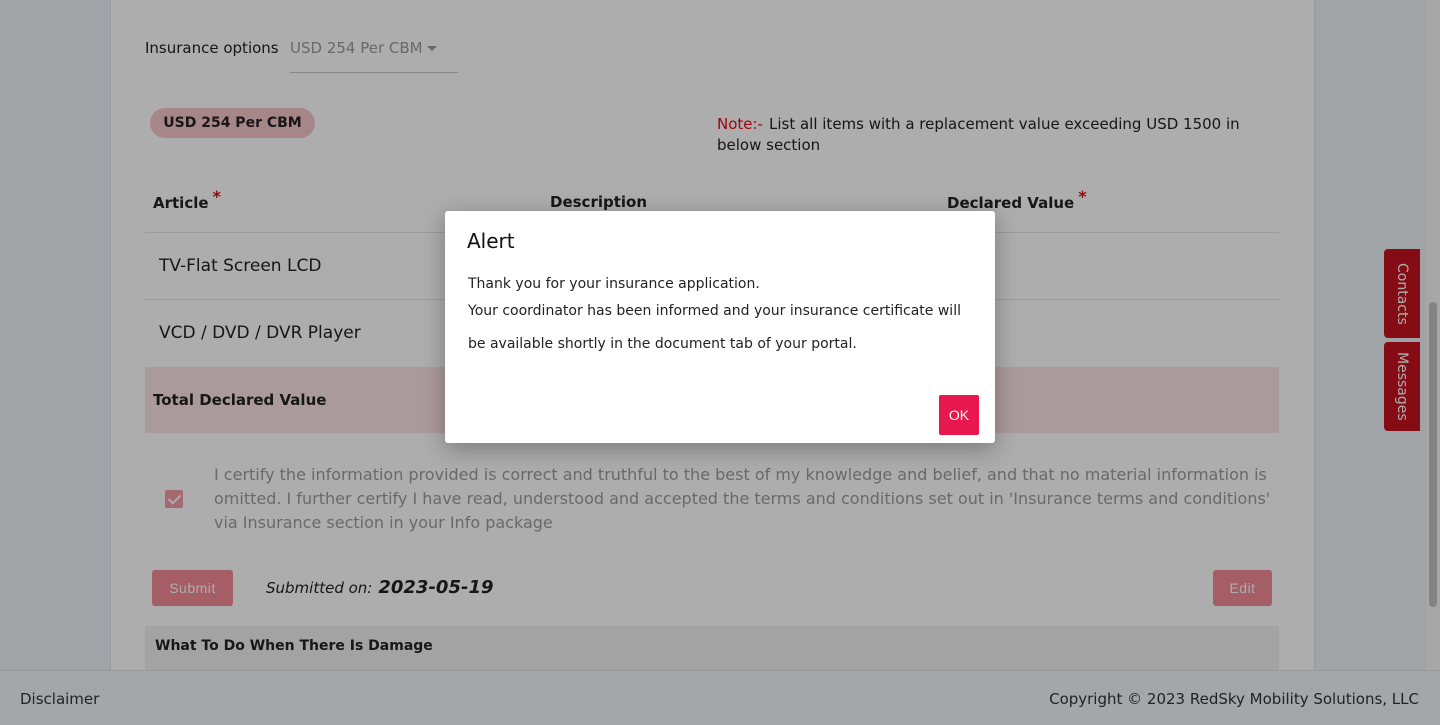 The image size is (1440, 725). I want to click on alert-dialog-title: Alert, so click(491, 241).